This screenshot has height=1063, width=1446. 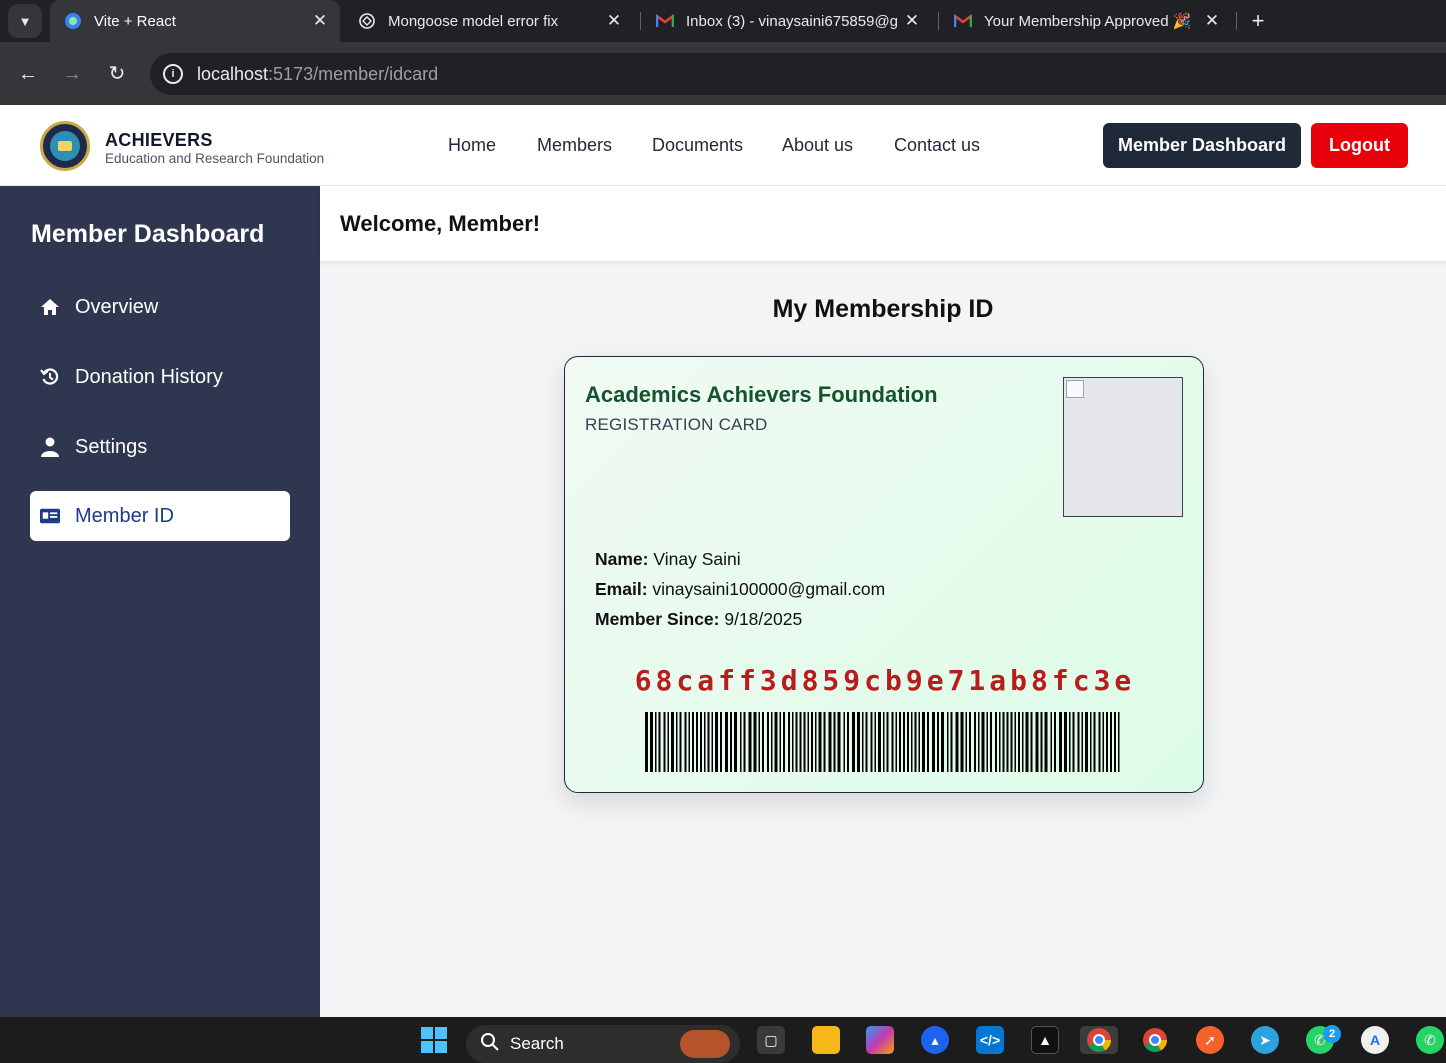 What do you see at coordinates (1430, 1040) in the screenshot?
I see `whatsapp-web-icon: ✆` at bounding box center [1430, 1040].